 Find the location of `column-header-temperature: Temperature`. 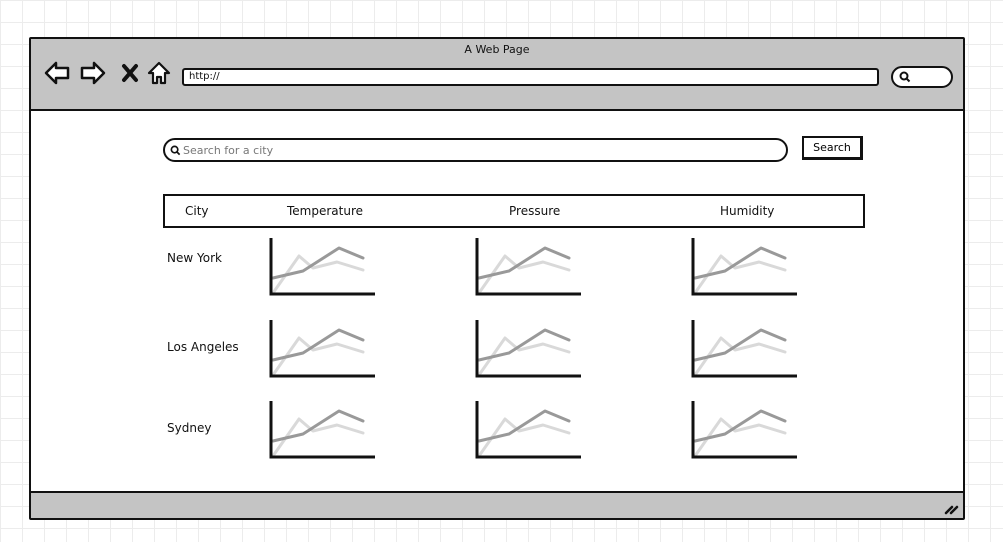

column-header-temperature: Temperature is located at coordinates (325, 211).